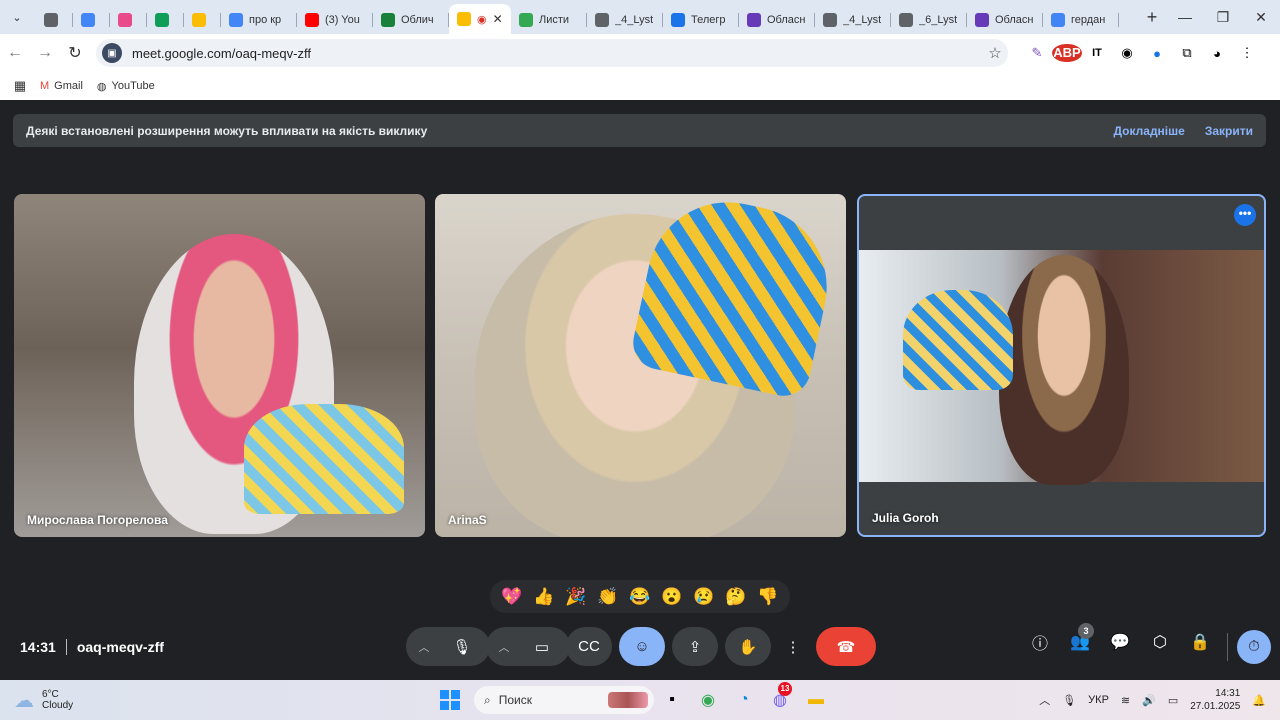 The height and width of the screenshot is (720, 1280). What do you see at coordinates (43, 700) in the screenshot?
I see `weather-widget: ☁ 6°C Cloudy` at bounding box center [43, 700].